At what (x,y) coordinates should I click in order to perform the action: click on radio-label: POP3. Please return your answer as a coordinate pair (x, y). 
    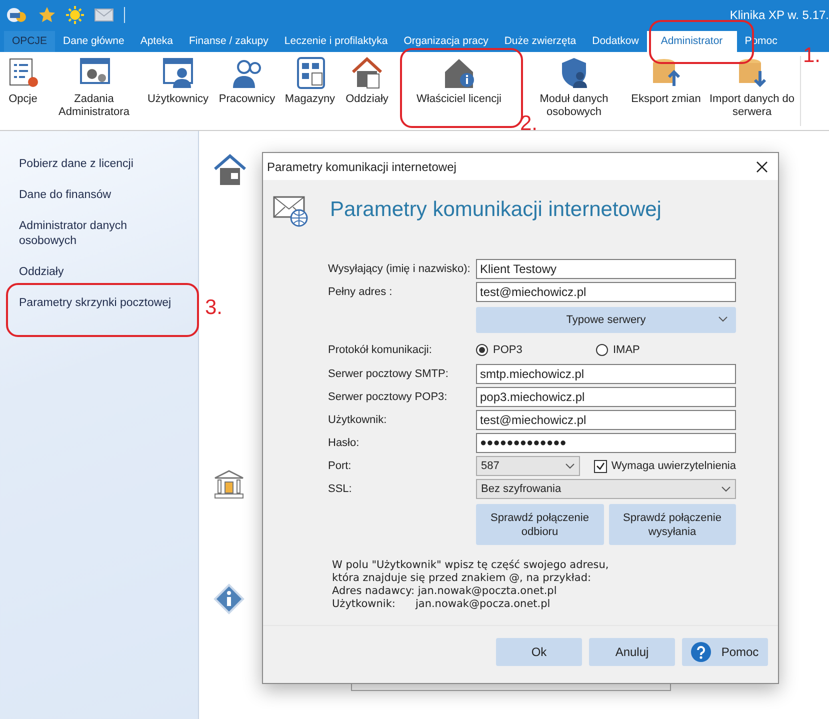
    Looking at the image, I should click on (507, 350).